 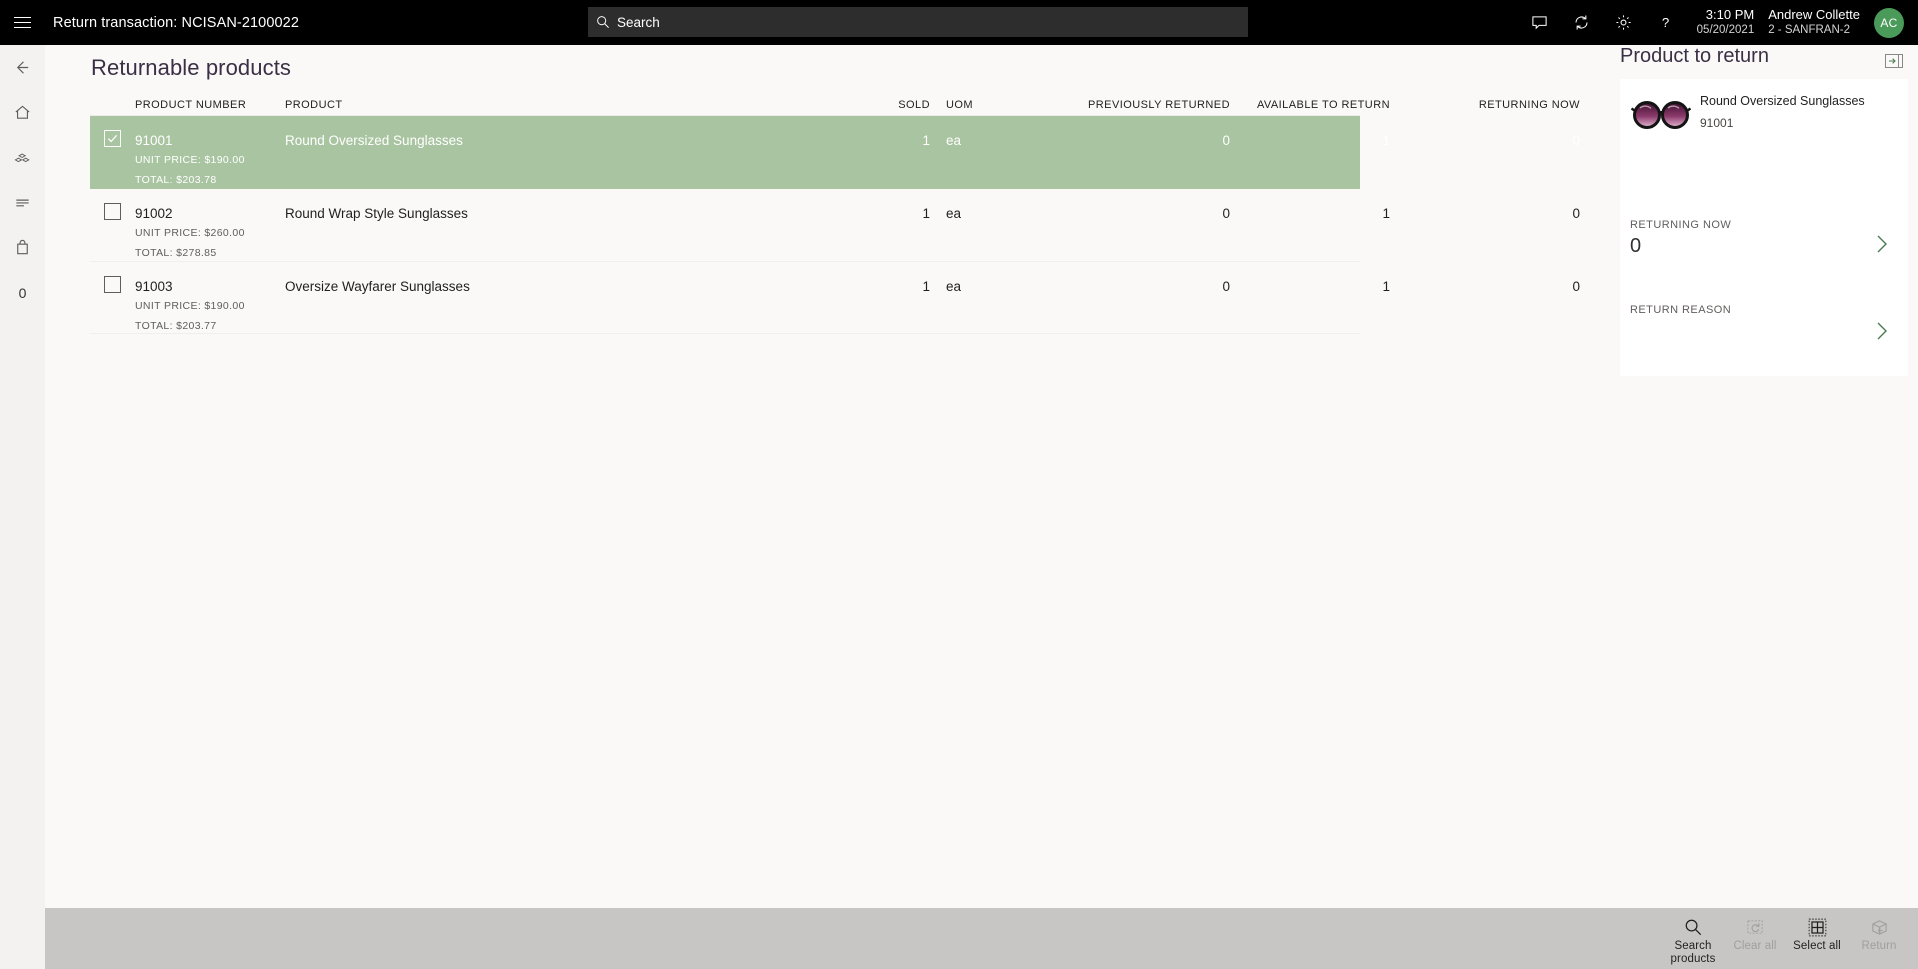 I want to click on row-total: TOTAL: $203.78, so click(x=176, y=179).